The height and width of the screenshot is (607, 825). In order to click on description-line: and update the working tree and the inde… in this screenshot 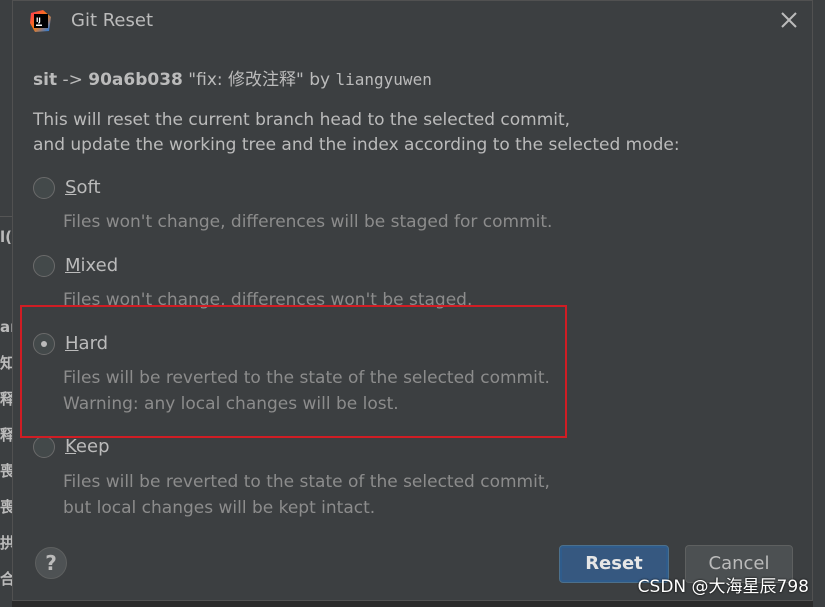, I will do `click(356, 145)`.